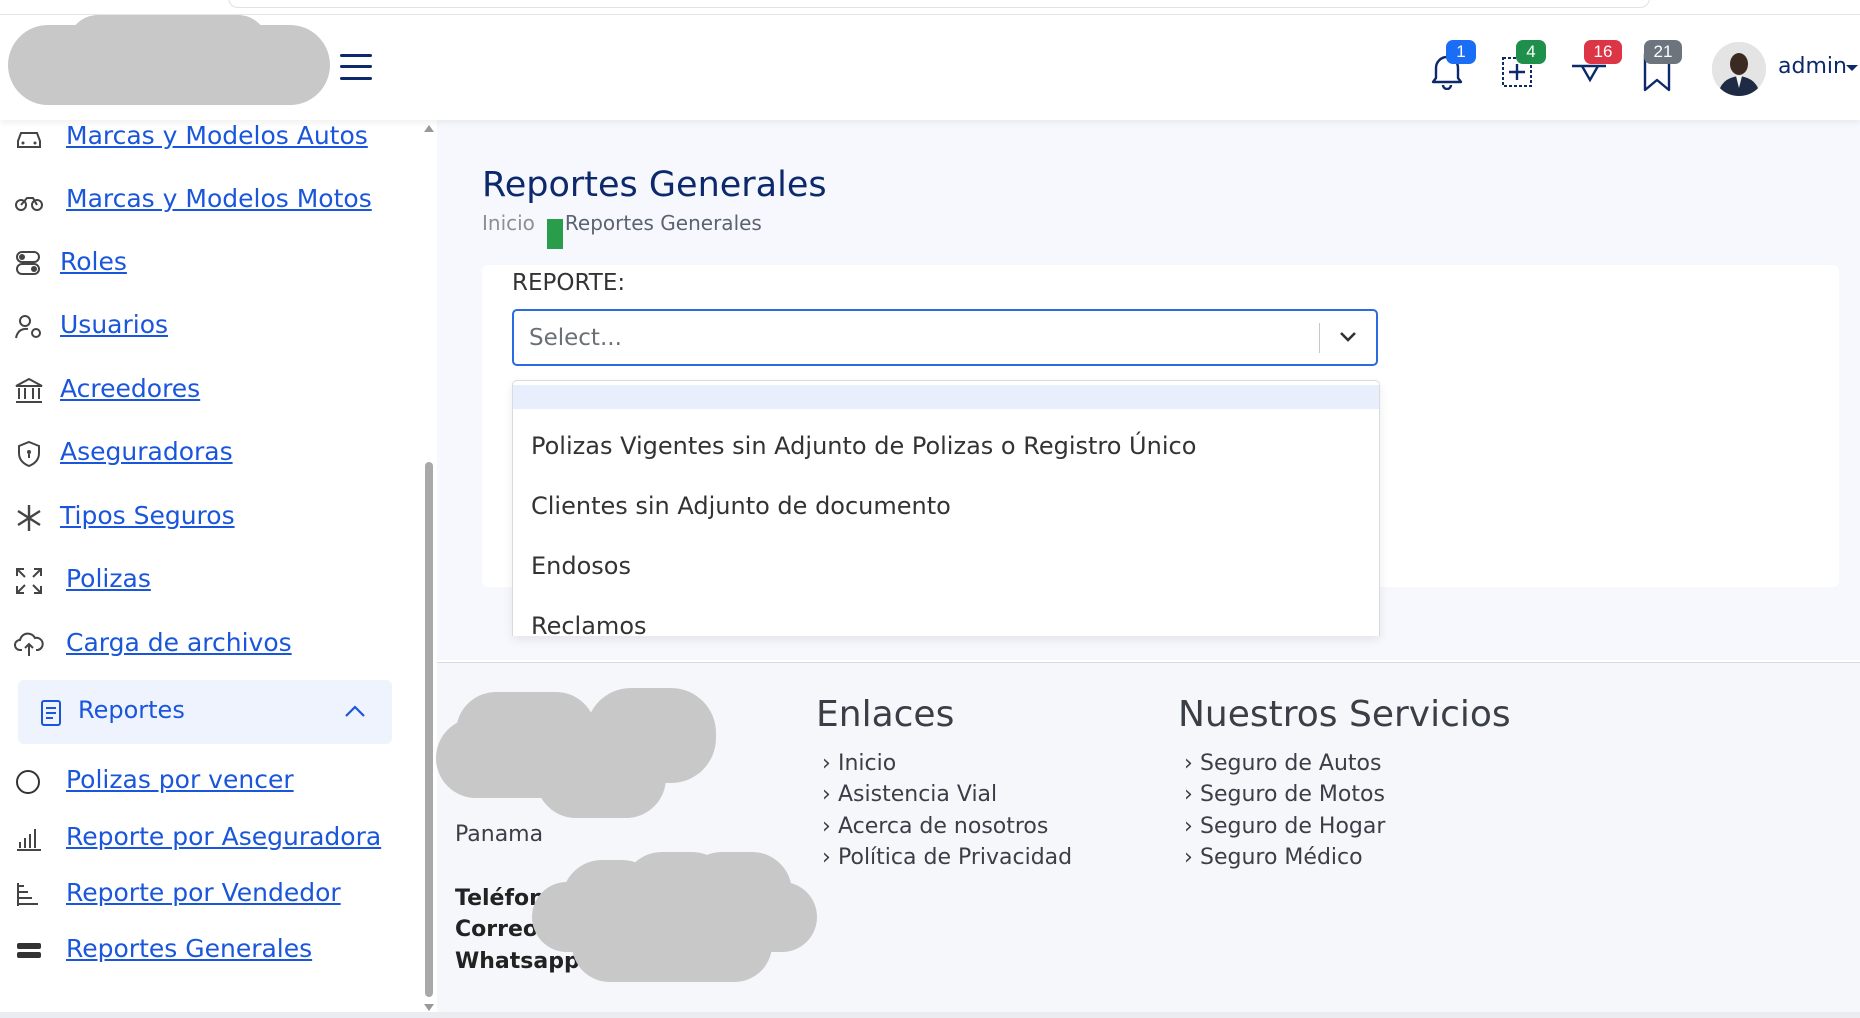  What do you see at coordinates (576, 760) in the screenshot?
I see `footer-logo-redacted` at bounding box center [576, 760].